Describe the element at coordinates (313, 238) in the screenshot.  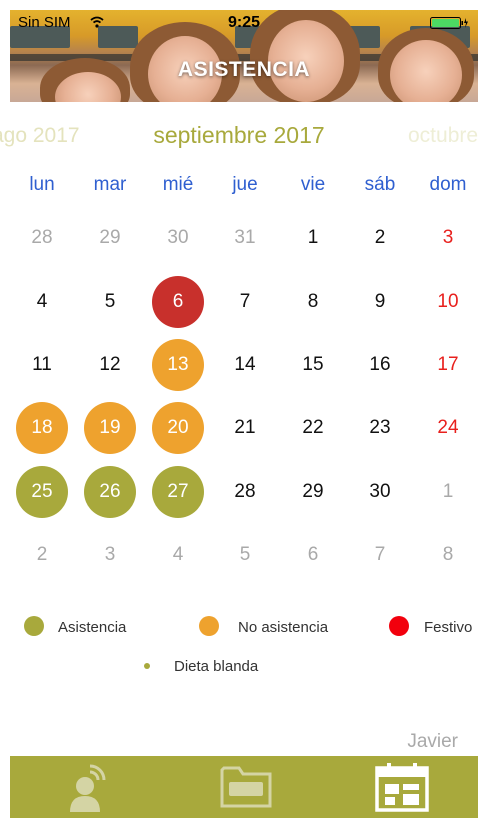
I see `day: 1` at that location.